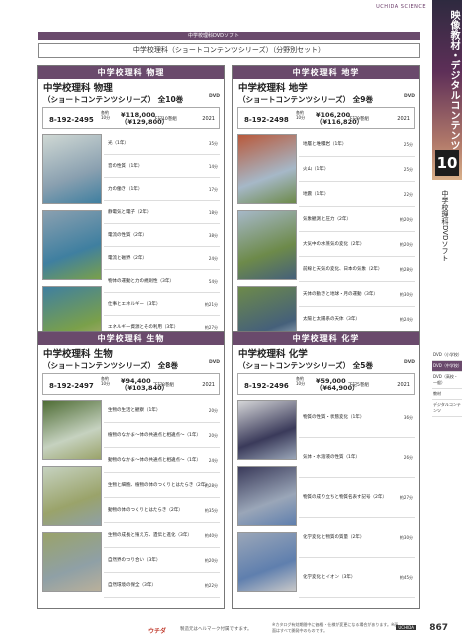 The width and height of the screenshot is (462, 644). I want to click on episode-duration: 26分, so click(408, 457).